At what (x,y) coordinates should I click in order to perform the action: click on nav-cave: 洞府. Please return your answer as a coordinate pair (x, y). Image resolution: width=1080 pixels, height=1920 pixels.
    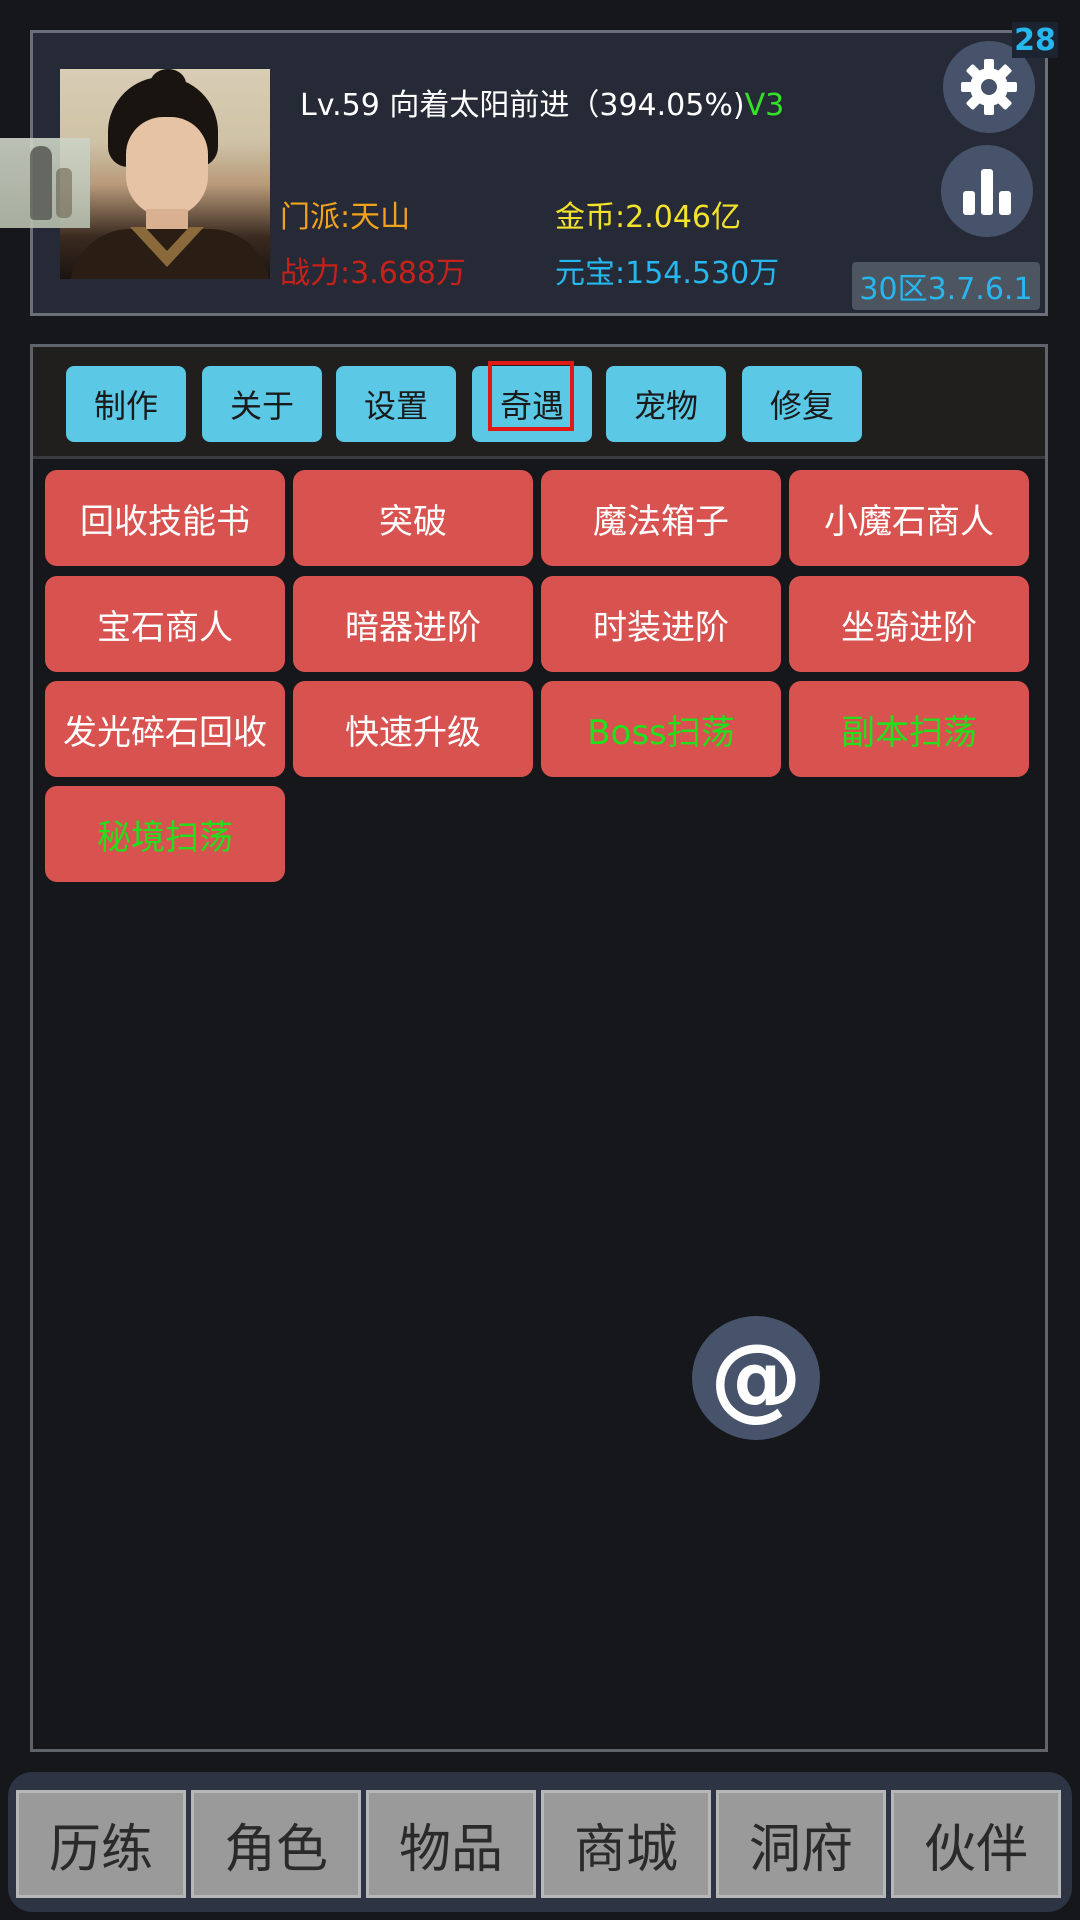
    Looking at the image, I should click on (801, 1844).